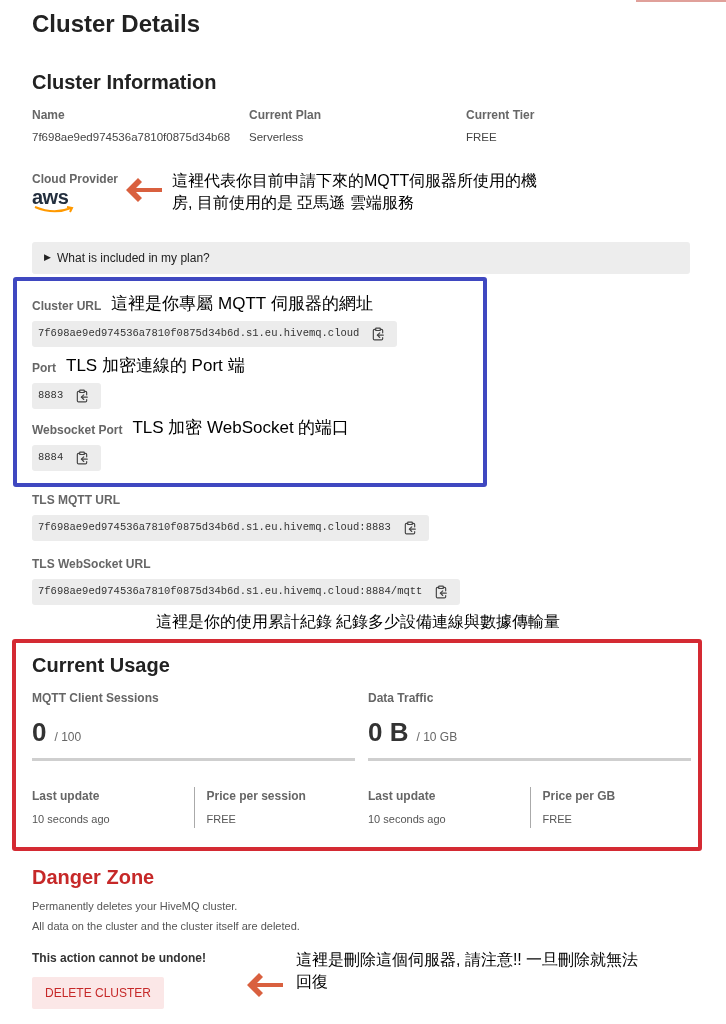 This screenshot has height=1024, width=726. What do you see at coordinates (230, 592) in the screenshot?
I see `field-value: 7f698ae9ed974536a7810f0875d34b6d.s1.eu.hivemq.cloud:8884/mqtt` at bounding box center [230, 592].